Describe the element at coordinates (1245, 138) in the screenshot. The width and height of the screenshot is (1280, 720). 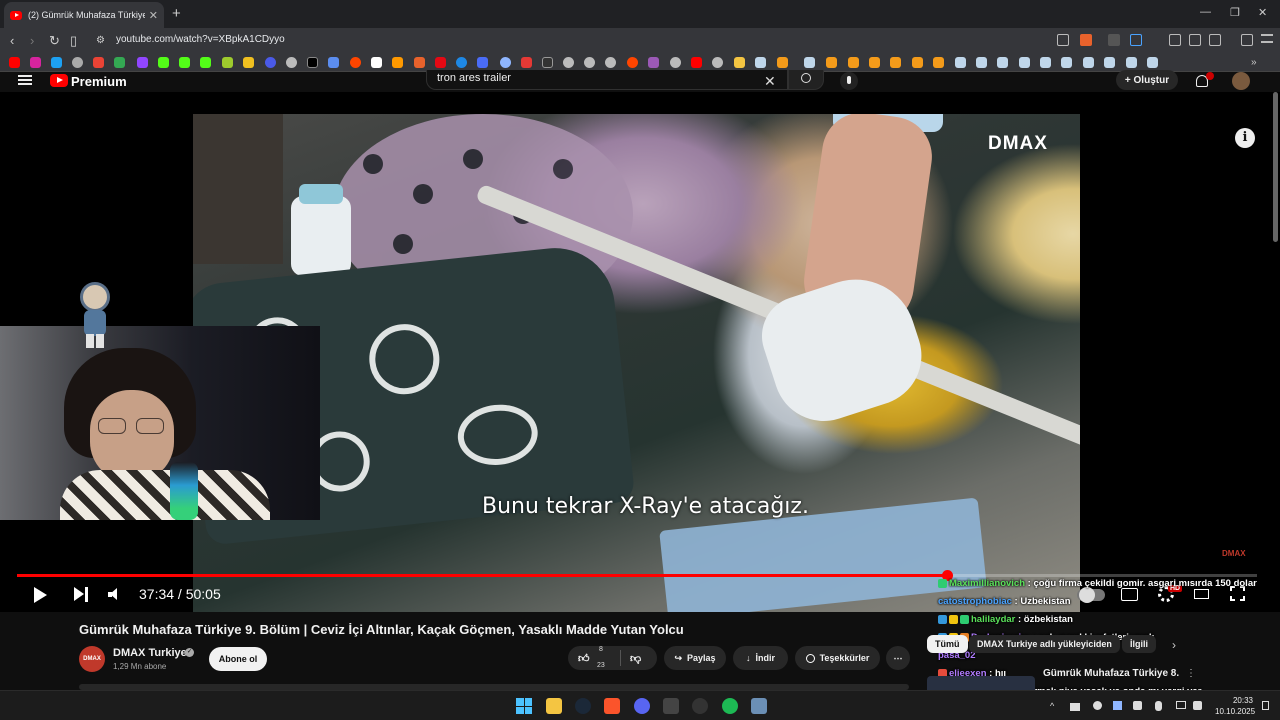
I see `info-icon: i` at that location.